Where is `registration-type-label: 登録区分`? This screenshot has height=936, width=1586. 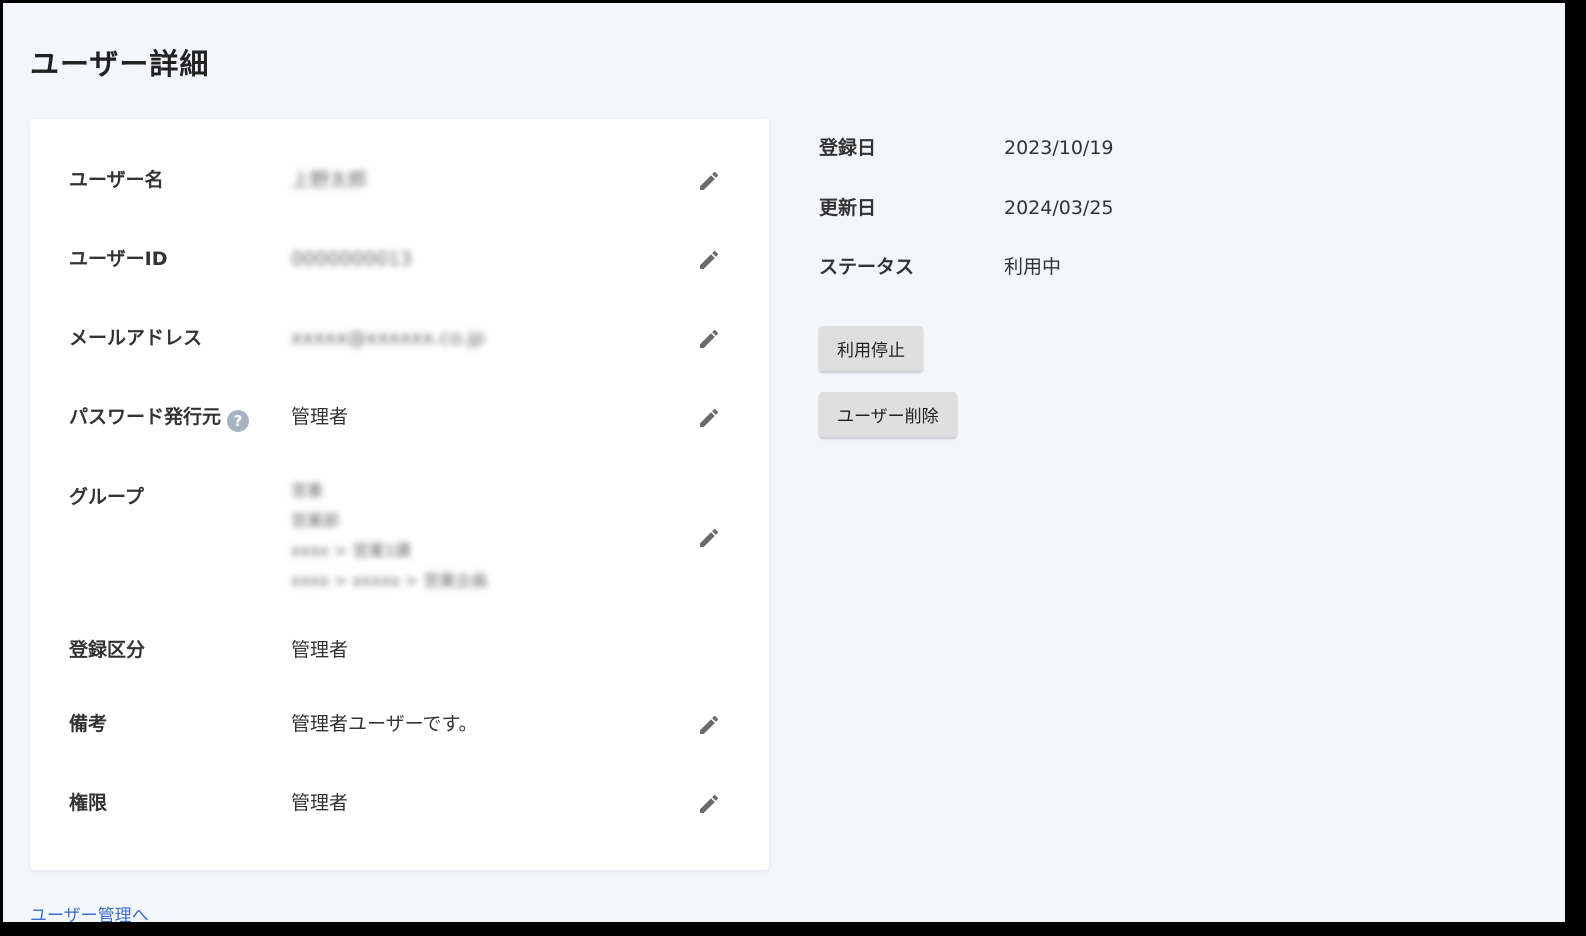
registration-type-label: 登録区分 is located at coordinates (107, 650).